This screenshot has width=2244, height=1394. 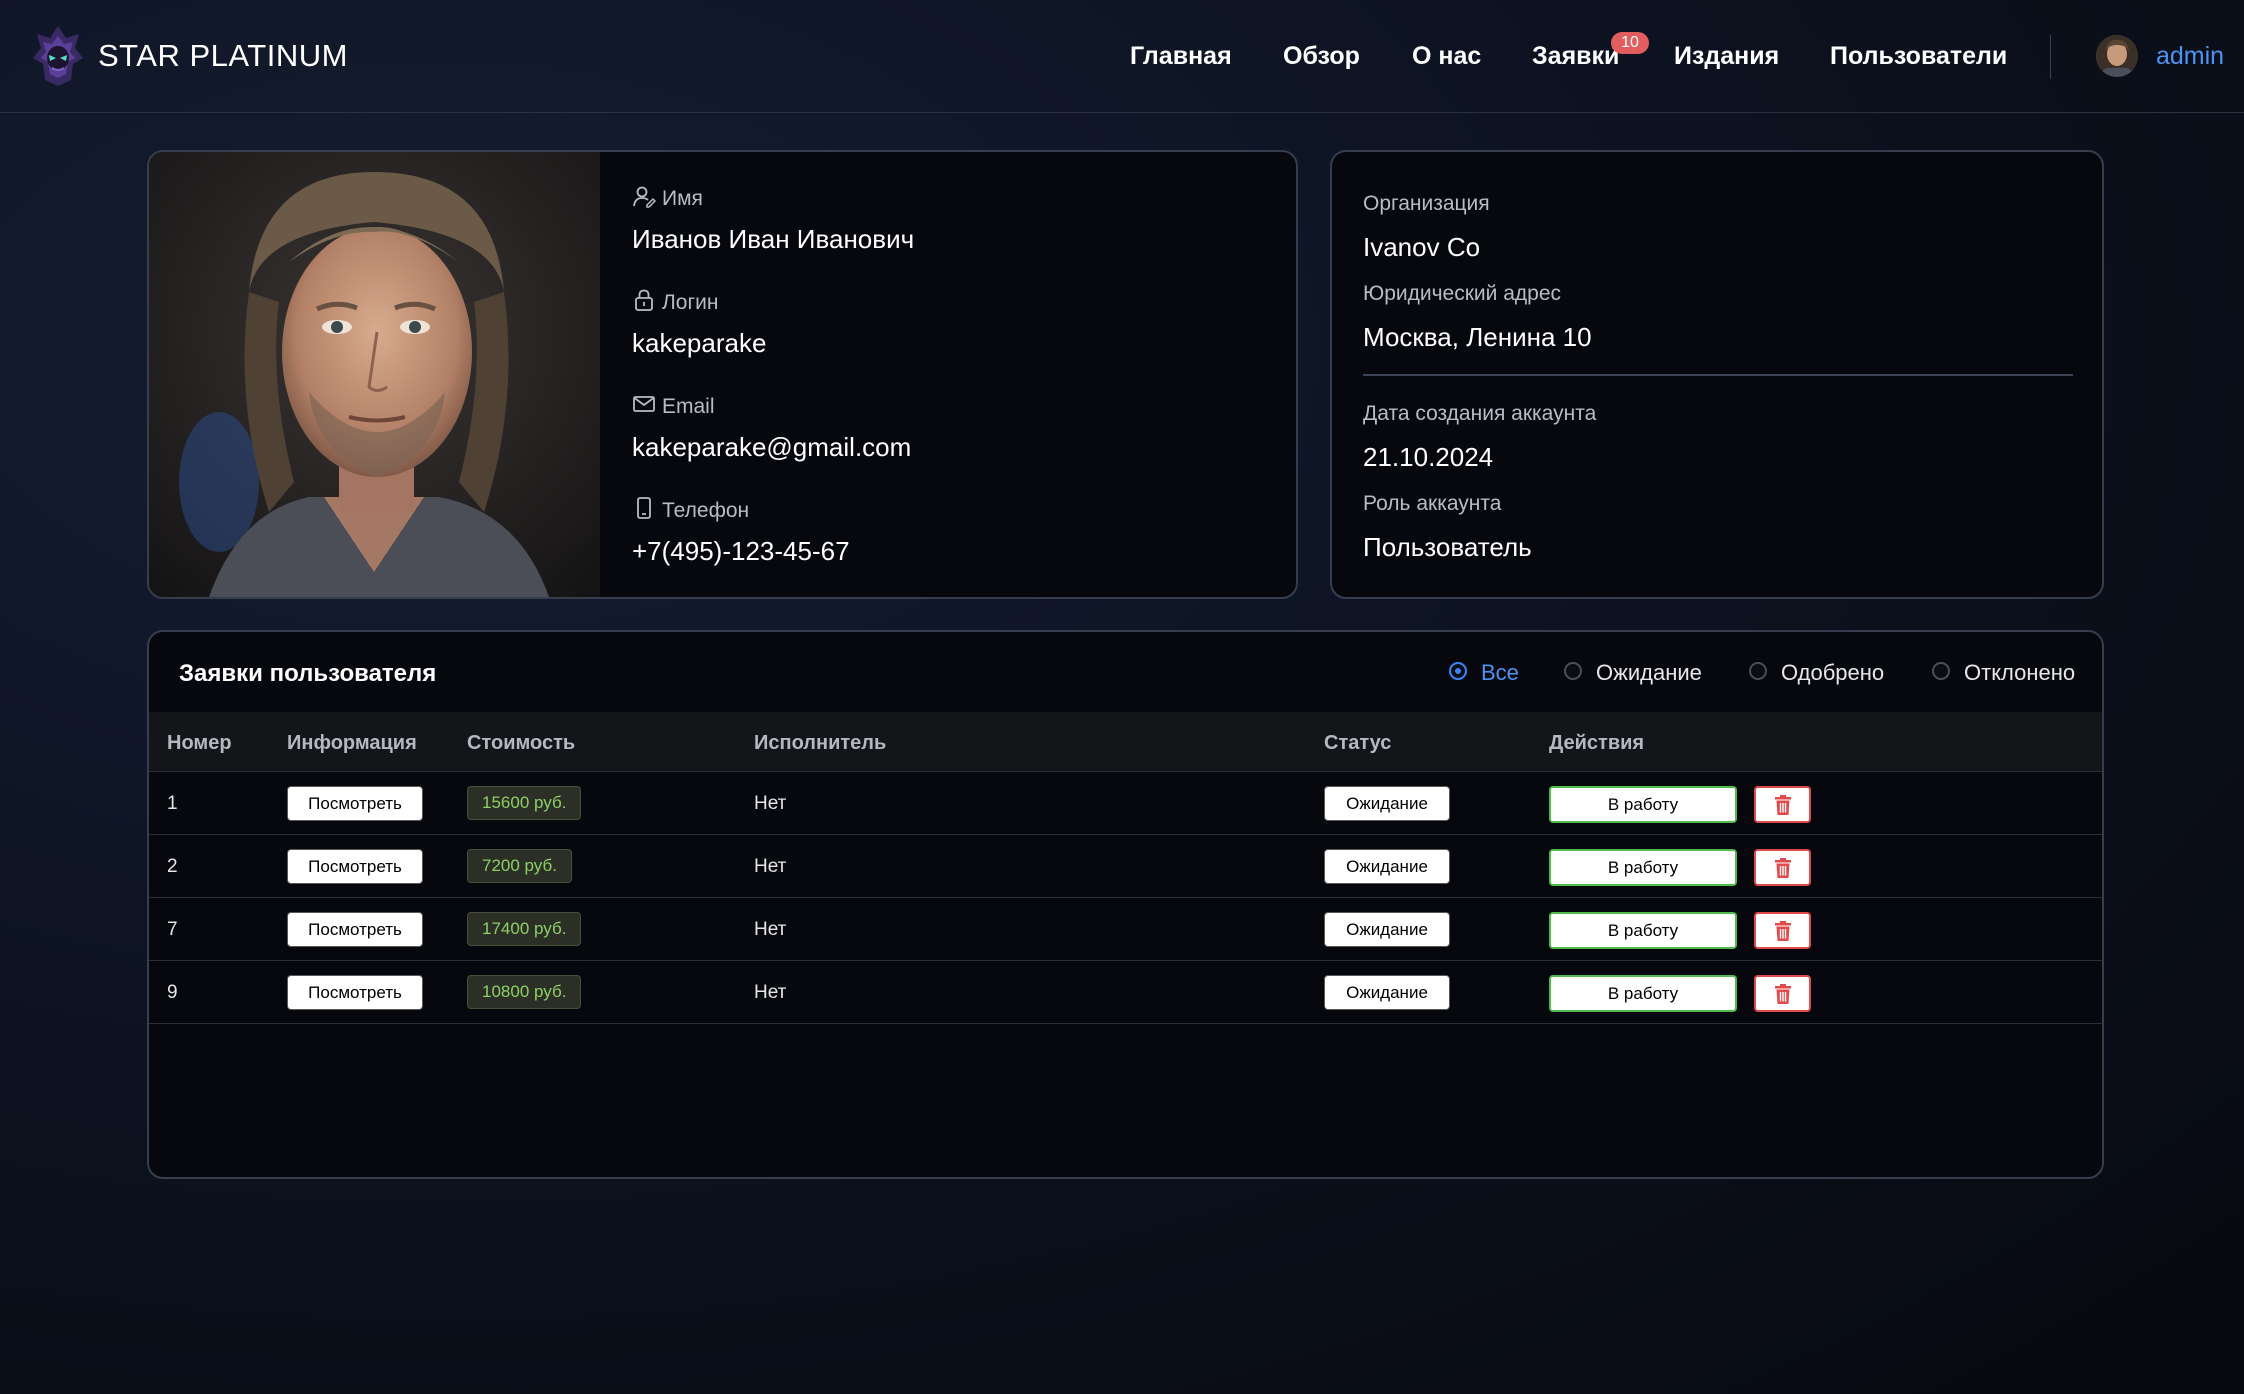 I want to click on col-number: Номер, so click(x=199, y=743).